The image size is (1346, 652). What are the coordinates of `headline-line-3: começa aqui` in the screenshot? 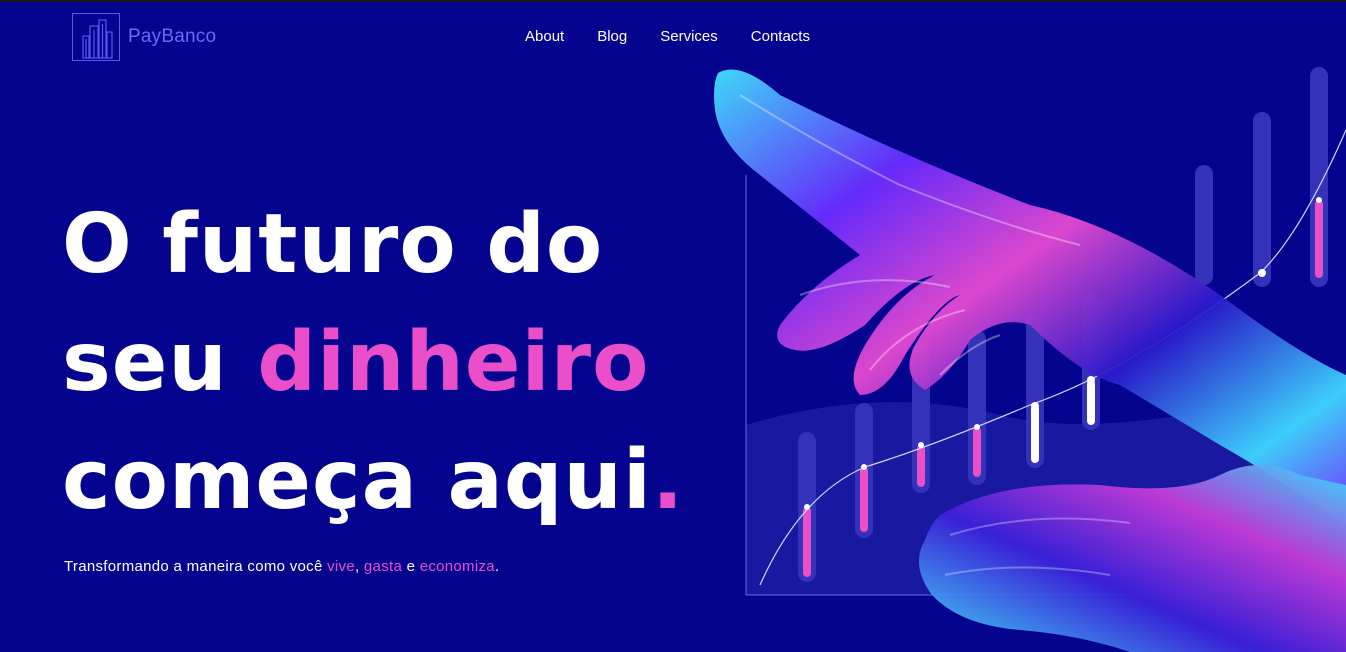 It's located at (357, 480).